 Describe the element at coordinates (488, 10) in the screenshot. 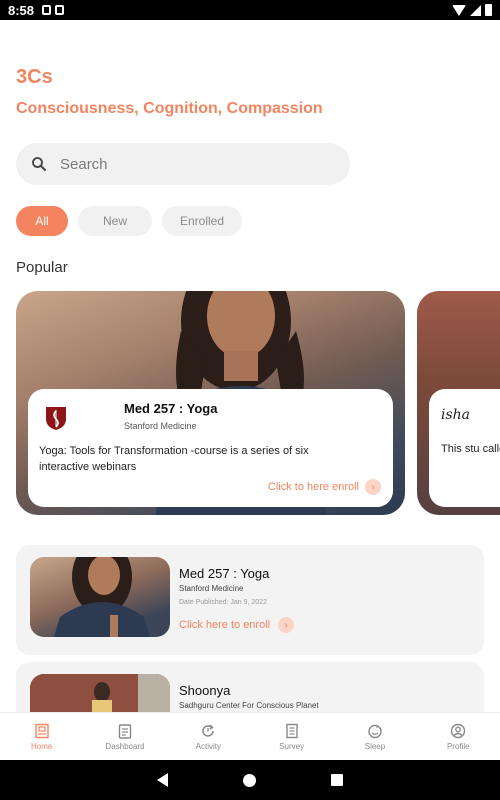

I see `battery-icon` at that location.